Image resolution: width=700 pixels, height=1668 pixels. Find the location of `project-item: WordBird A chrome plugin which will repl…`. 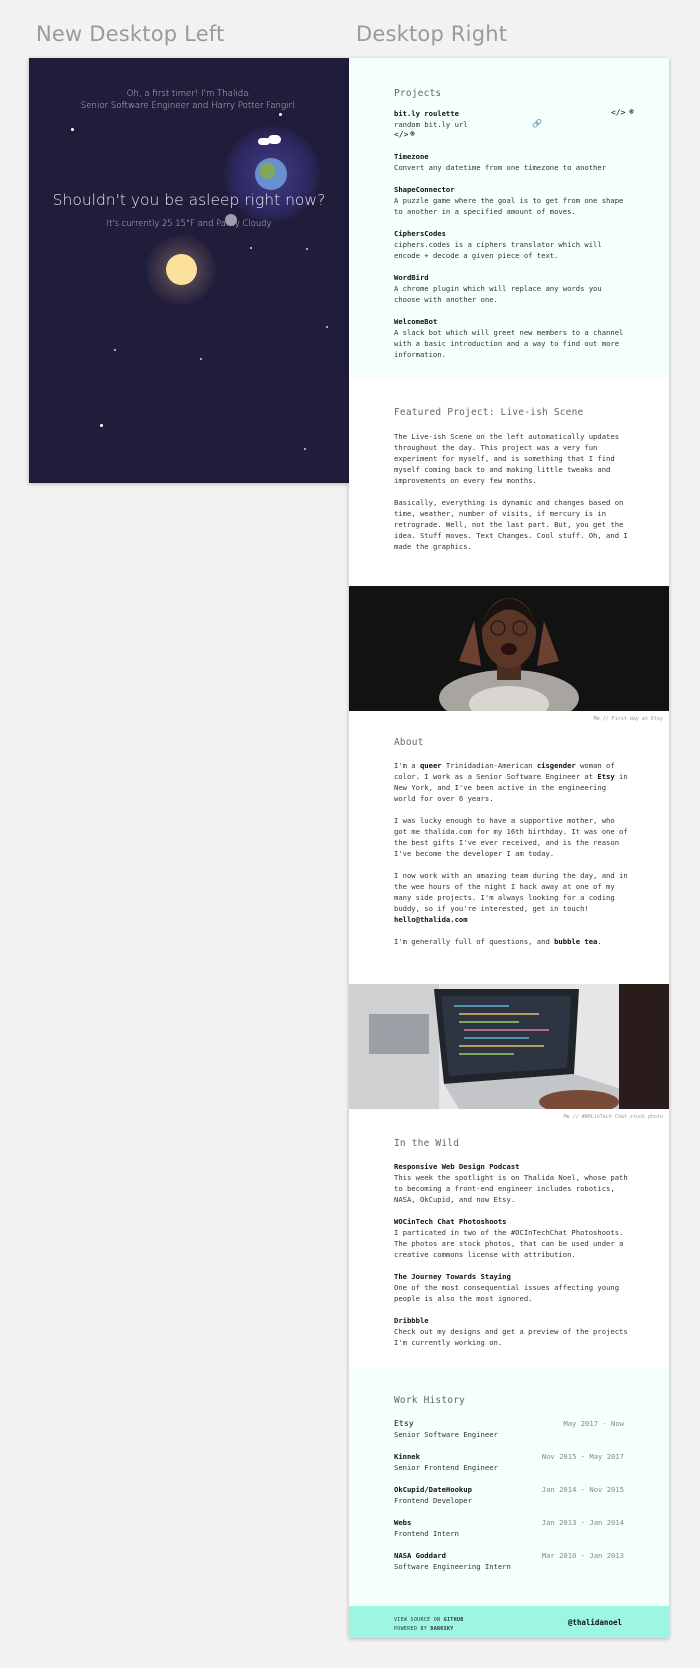

project-item: WordBird A chrome plugin which will repl… is located at coordinates (511, 288).